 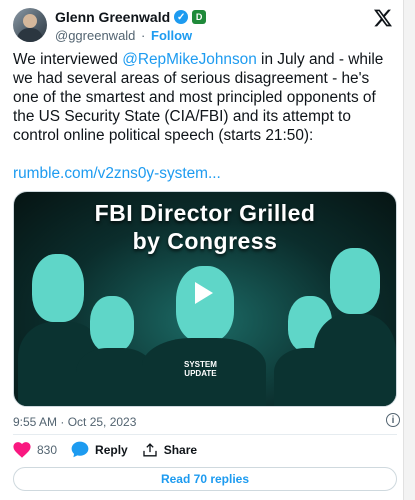 What do you see at coordinates (30, 21) in the screenshot?
I see `avatar-head` at bounding box center [30, 21].